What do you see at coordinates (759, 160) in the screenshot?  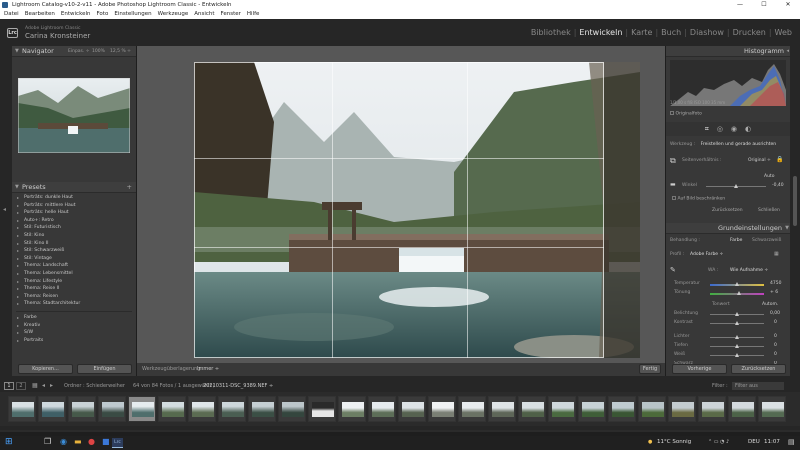 I see `aspect-select: Original ÷` at bounding box center [759, 160].